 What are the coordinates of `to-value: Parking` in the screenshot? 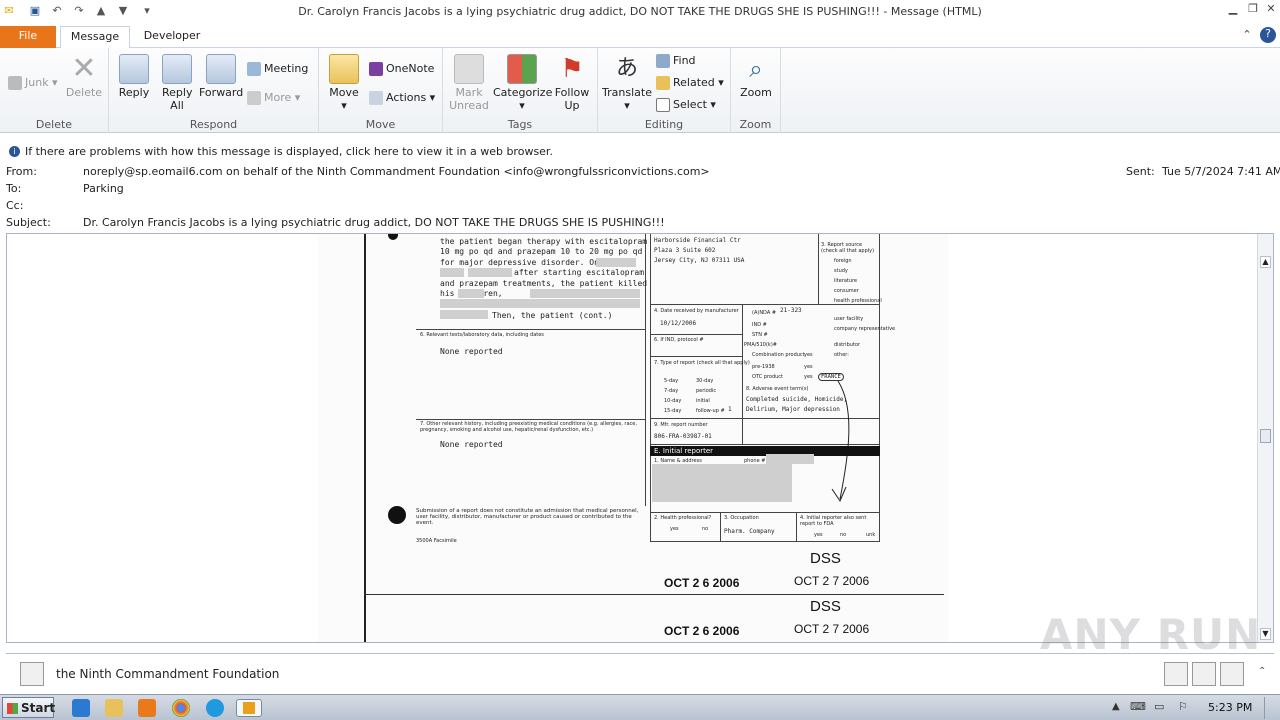 It's located at (103, 188).